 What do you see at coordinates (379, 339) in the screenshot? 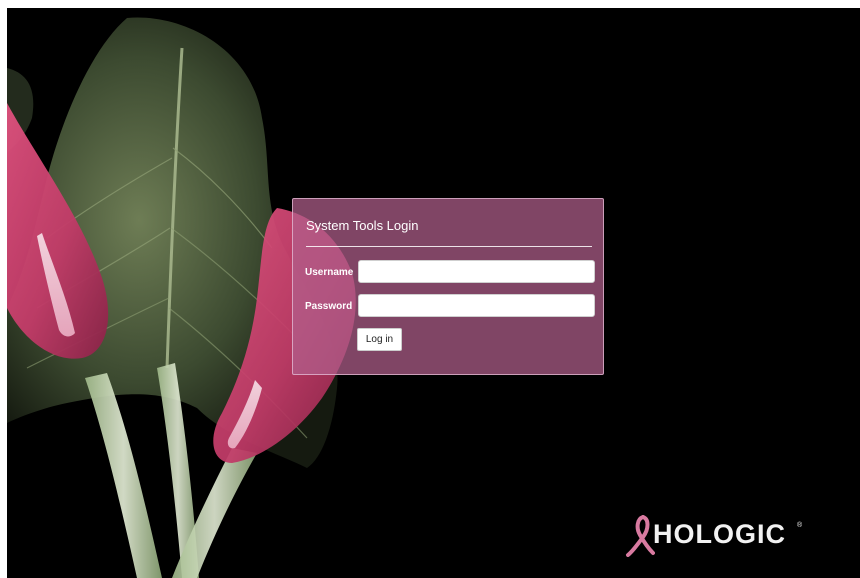
I see `login-button: Log in` at bounding box center [379, 339].